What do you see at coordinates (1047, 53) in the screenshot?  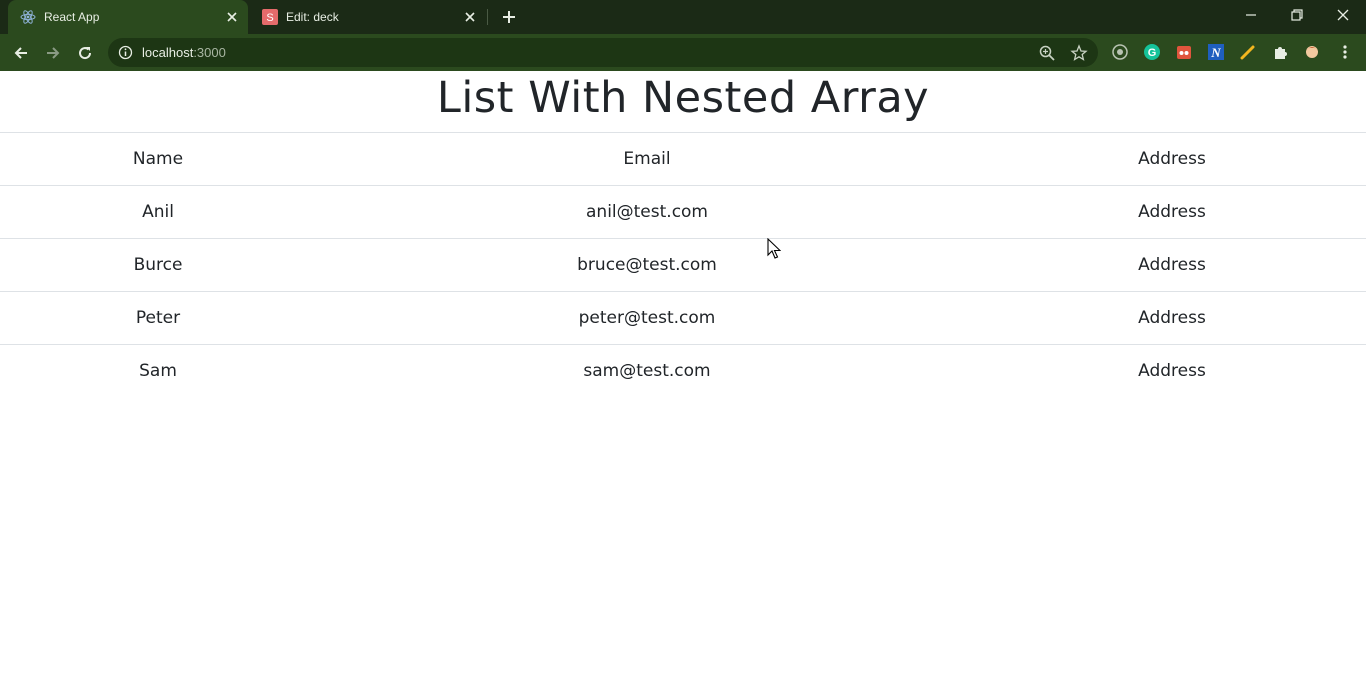 I see `zoom-icon` at bounding box center [1047, 53].